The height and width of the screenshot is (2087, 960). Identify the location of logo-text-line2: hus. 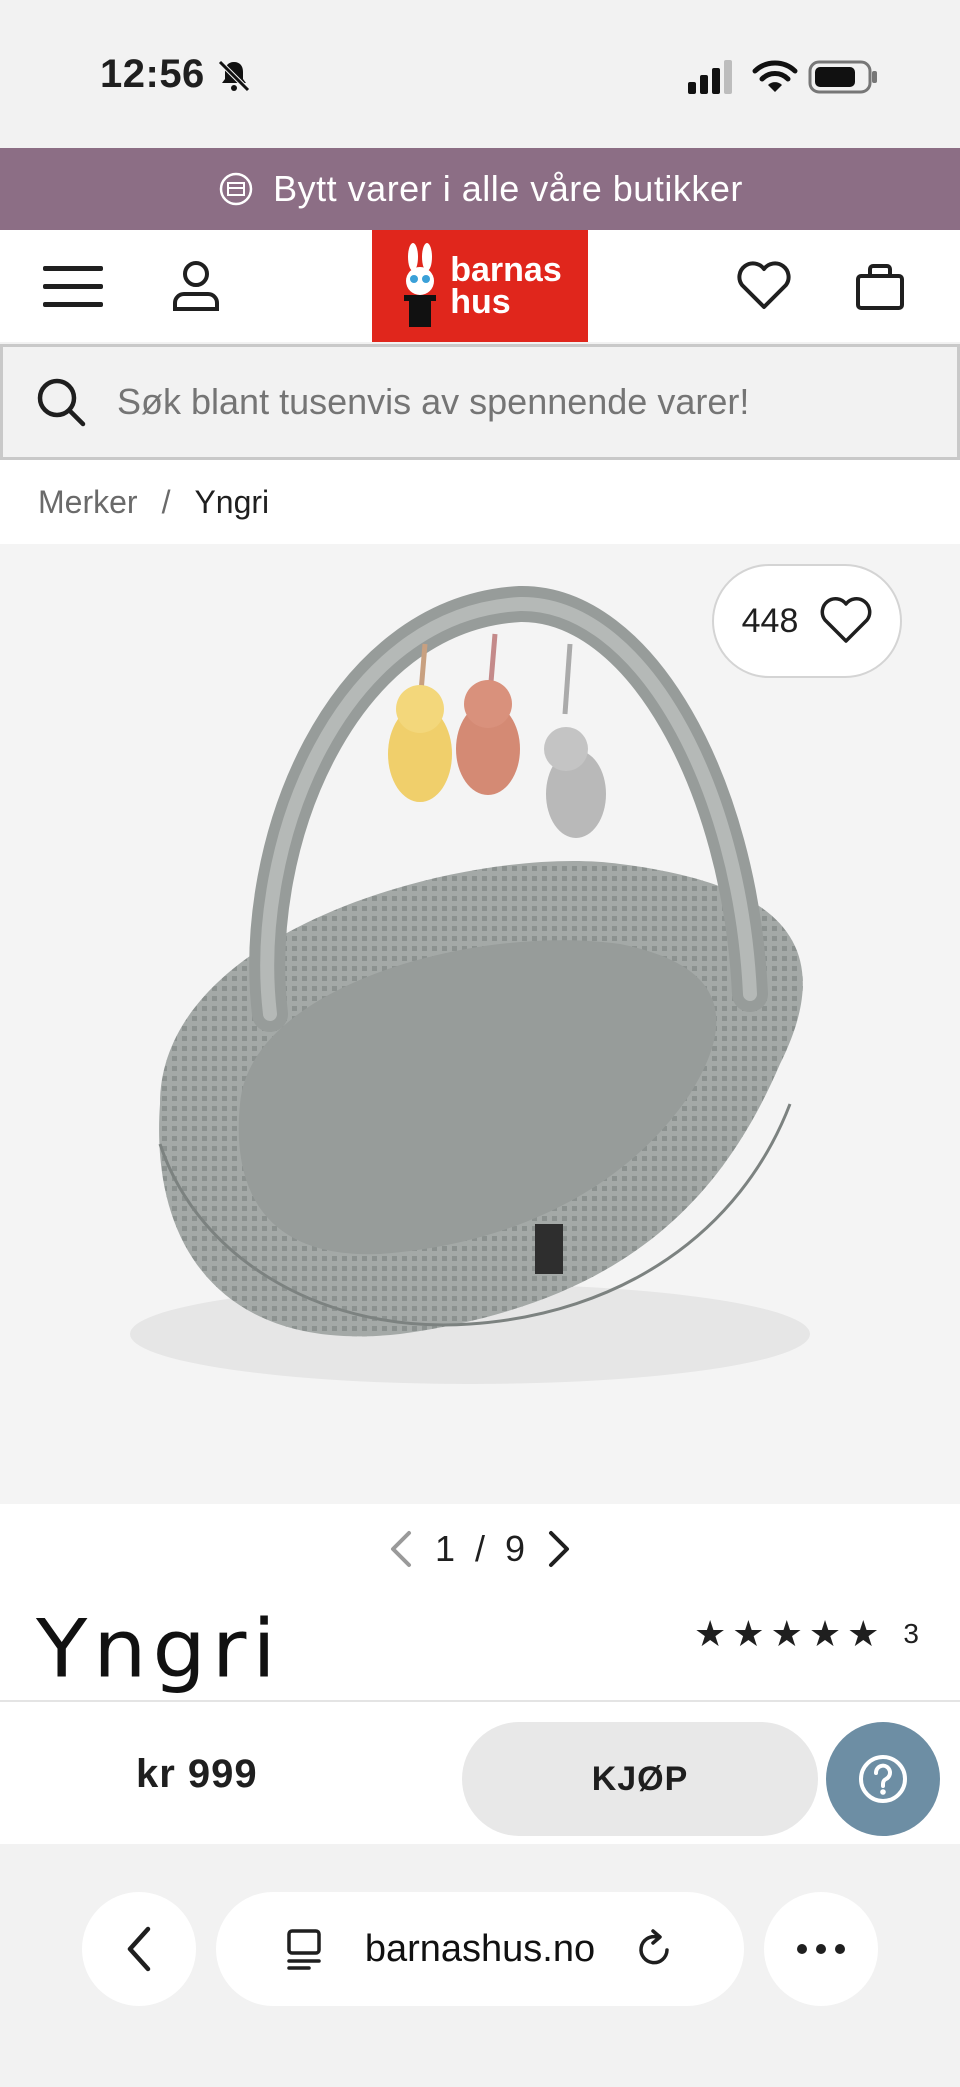
(480, 302).